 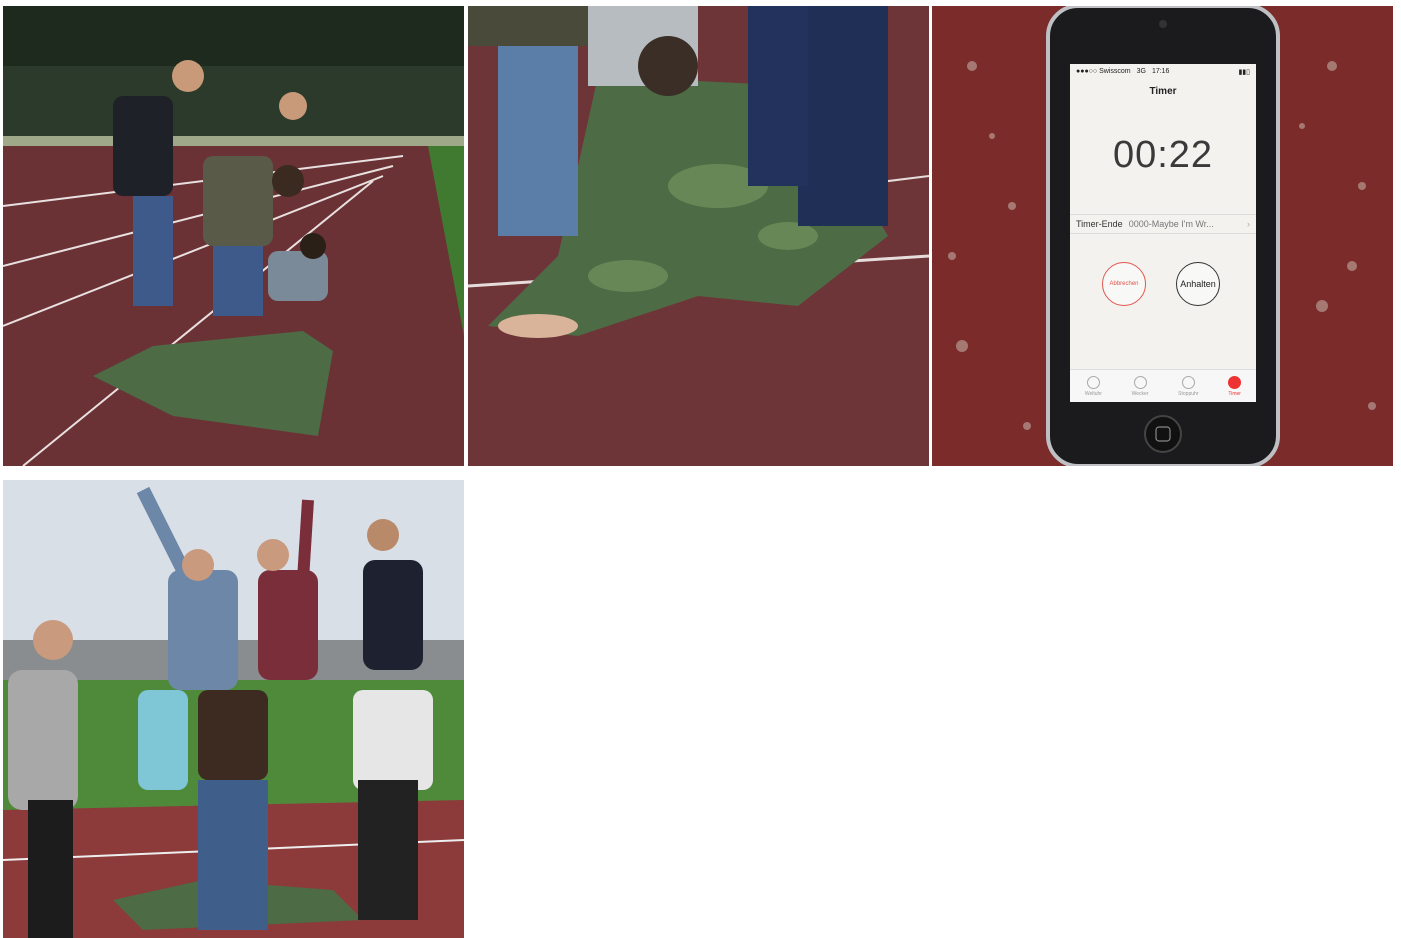 I want to click on timer-end-label: Timer-Ende, so click(x=1099, y=224).